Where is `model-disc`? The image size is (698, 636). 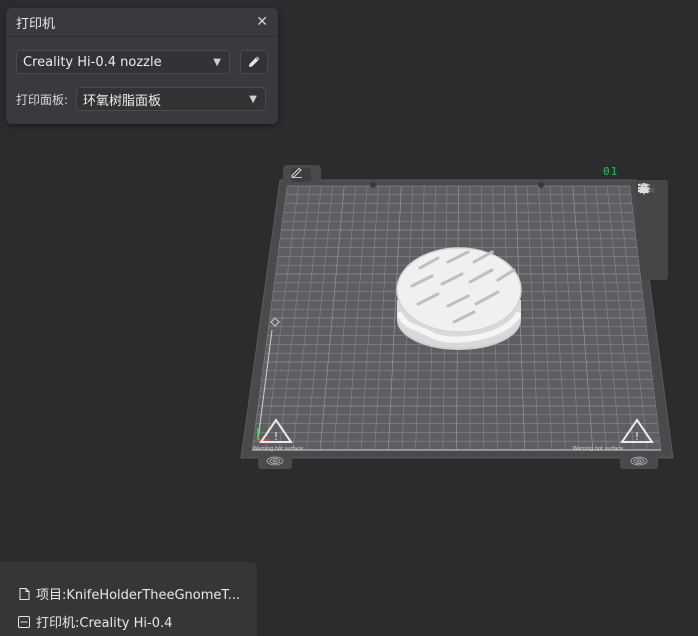
model-disc is located at coordinates (459, 298).